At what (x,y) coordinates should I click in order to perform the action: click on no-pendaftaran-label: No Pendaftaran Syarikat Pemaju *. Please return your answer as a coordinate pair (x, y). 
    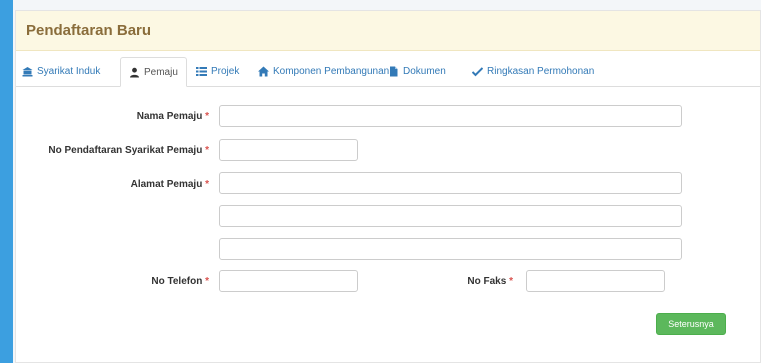
    Looking at the image, I should click on (128, 150).